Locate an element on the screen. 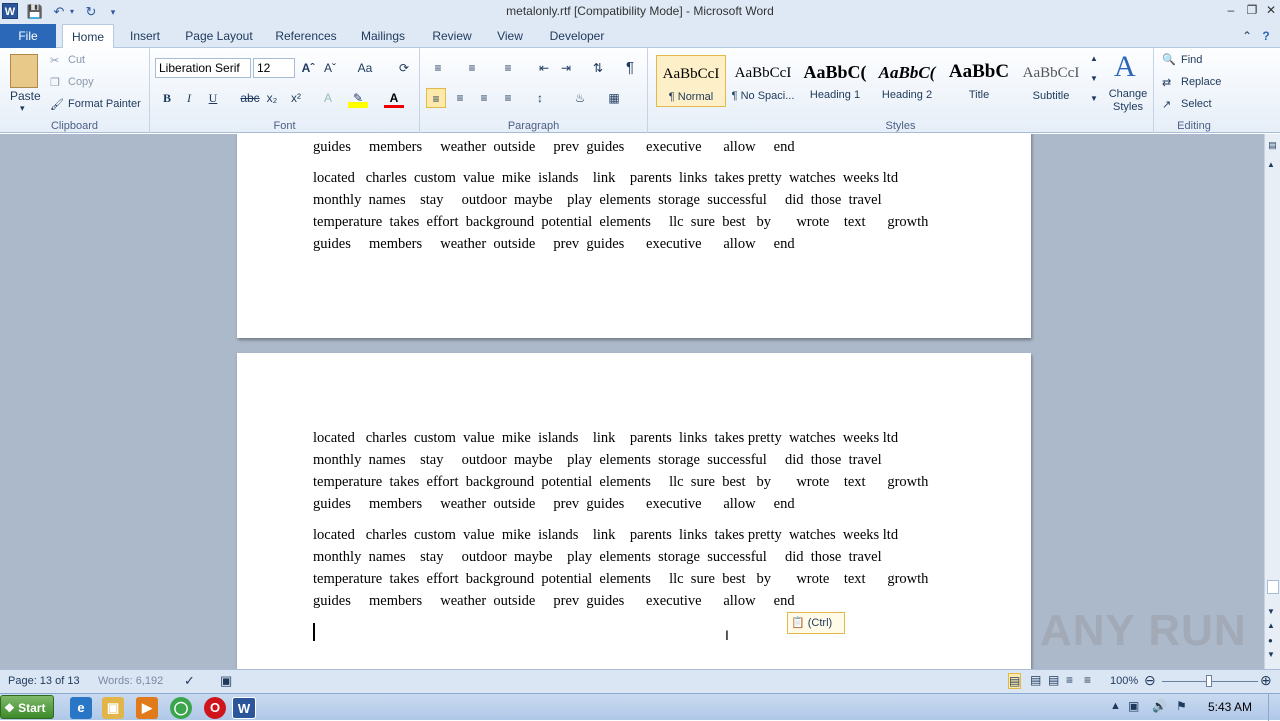 This screenshot has width=1280, height=721. close-button: ✕ is located at coordinates (1271, 10).